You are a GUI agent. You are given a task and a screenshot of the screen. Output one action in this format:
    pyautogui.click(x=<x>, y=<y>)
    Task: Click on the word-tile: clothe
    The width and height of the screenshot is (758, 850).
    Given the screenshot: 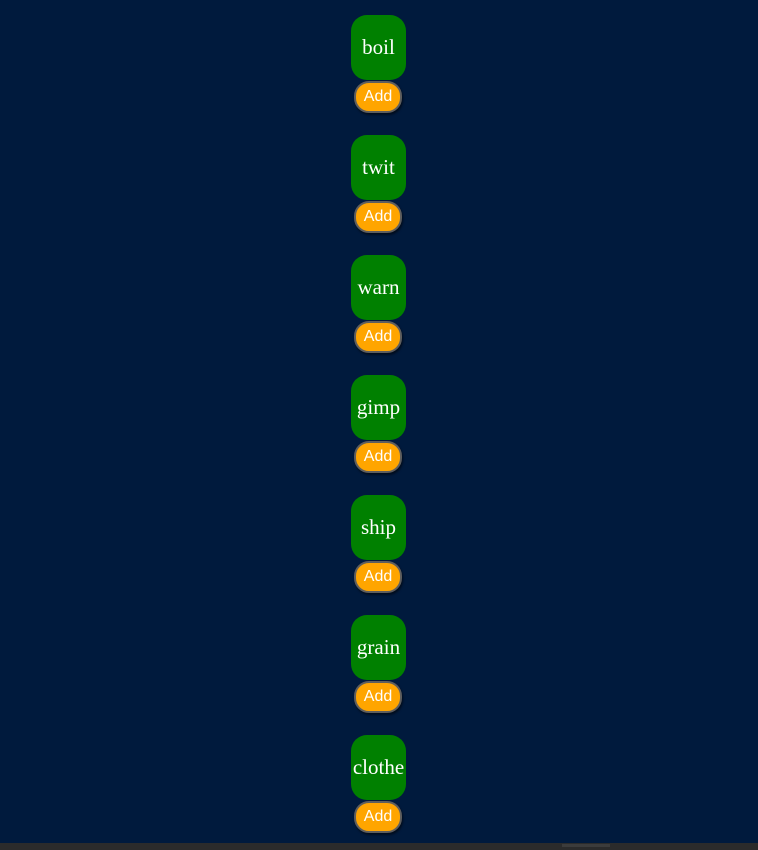 What is the action you would take?
    pyautogui.click(x=378, y=767)
    